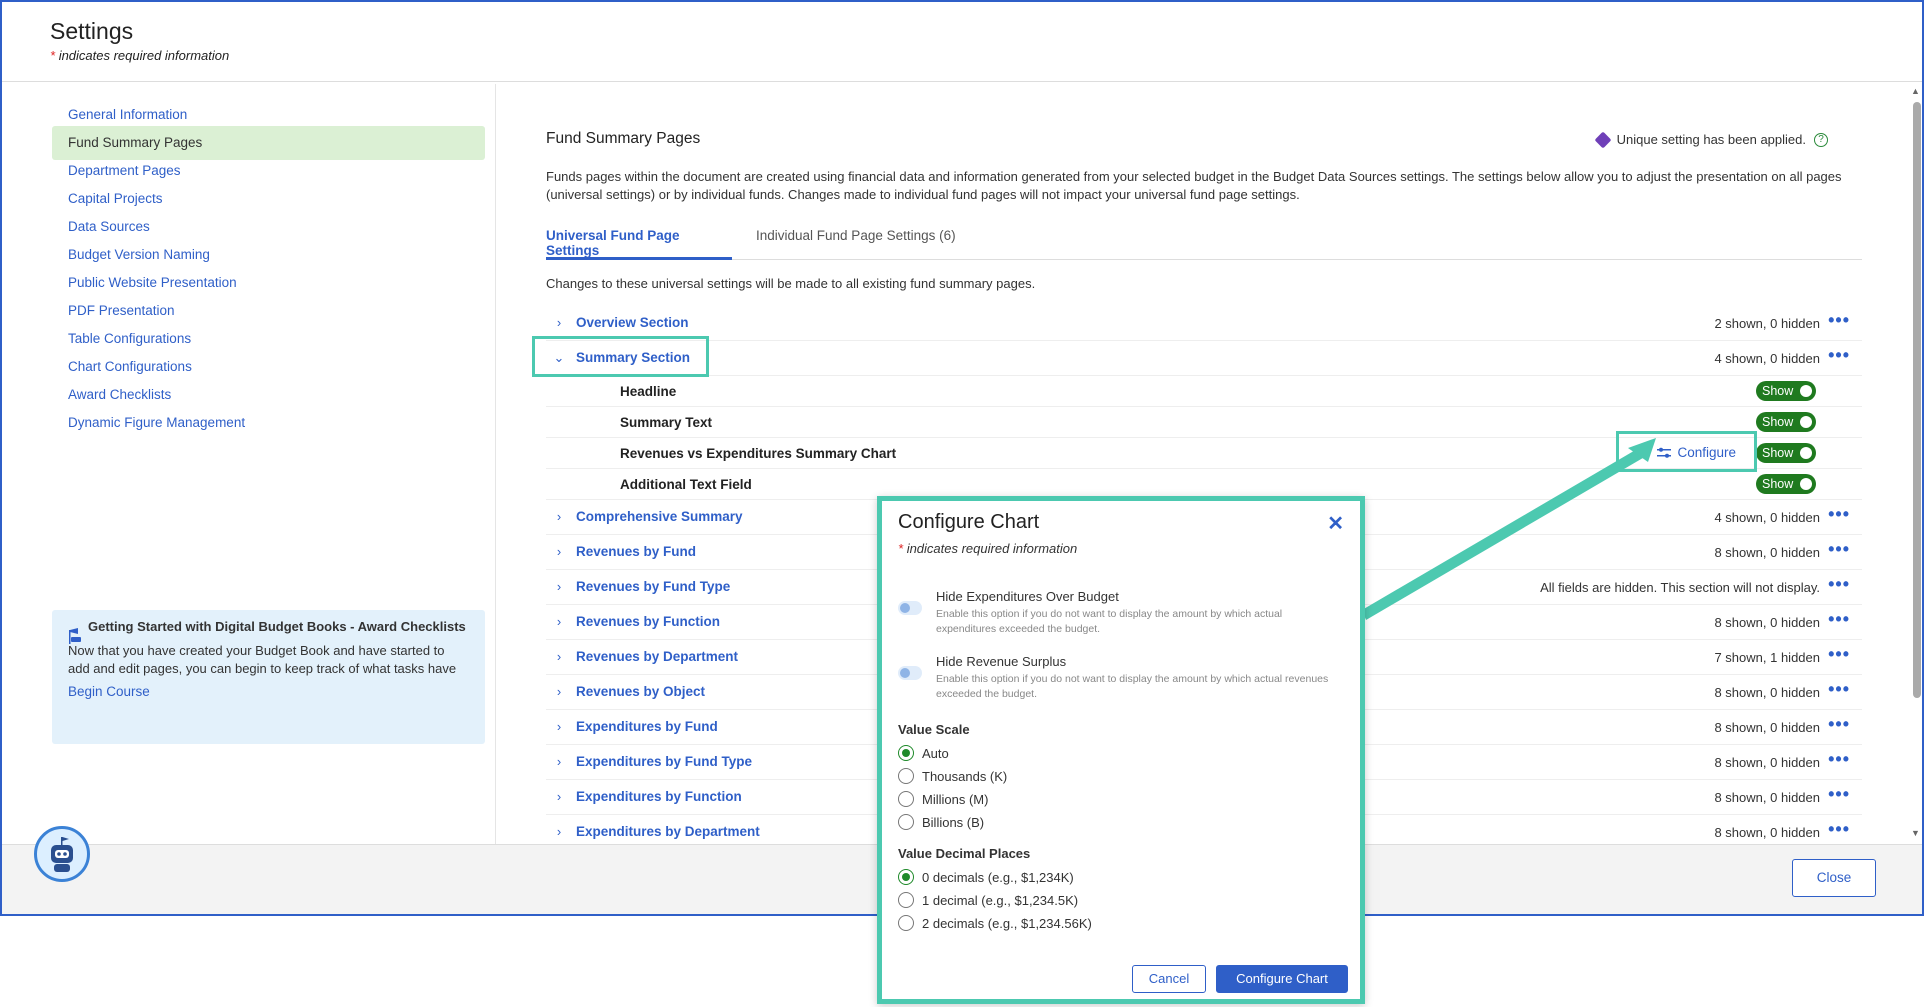 The height and width of the screenshot is (1007, 1924). What do you see at coordinates (1335, 523) in the screenshot?
I see `close-icon: ✕` at bounding box center [1335, 523].